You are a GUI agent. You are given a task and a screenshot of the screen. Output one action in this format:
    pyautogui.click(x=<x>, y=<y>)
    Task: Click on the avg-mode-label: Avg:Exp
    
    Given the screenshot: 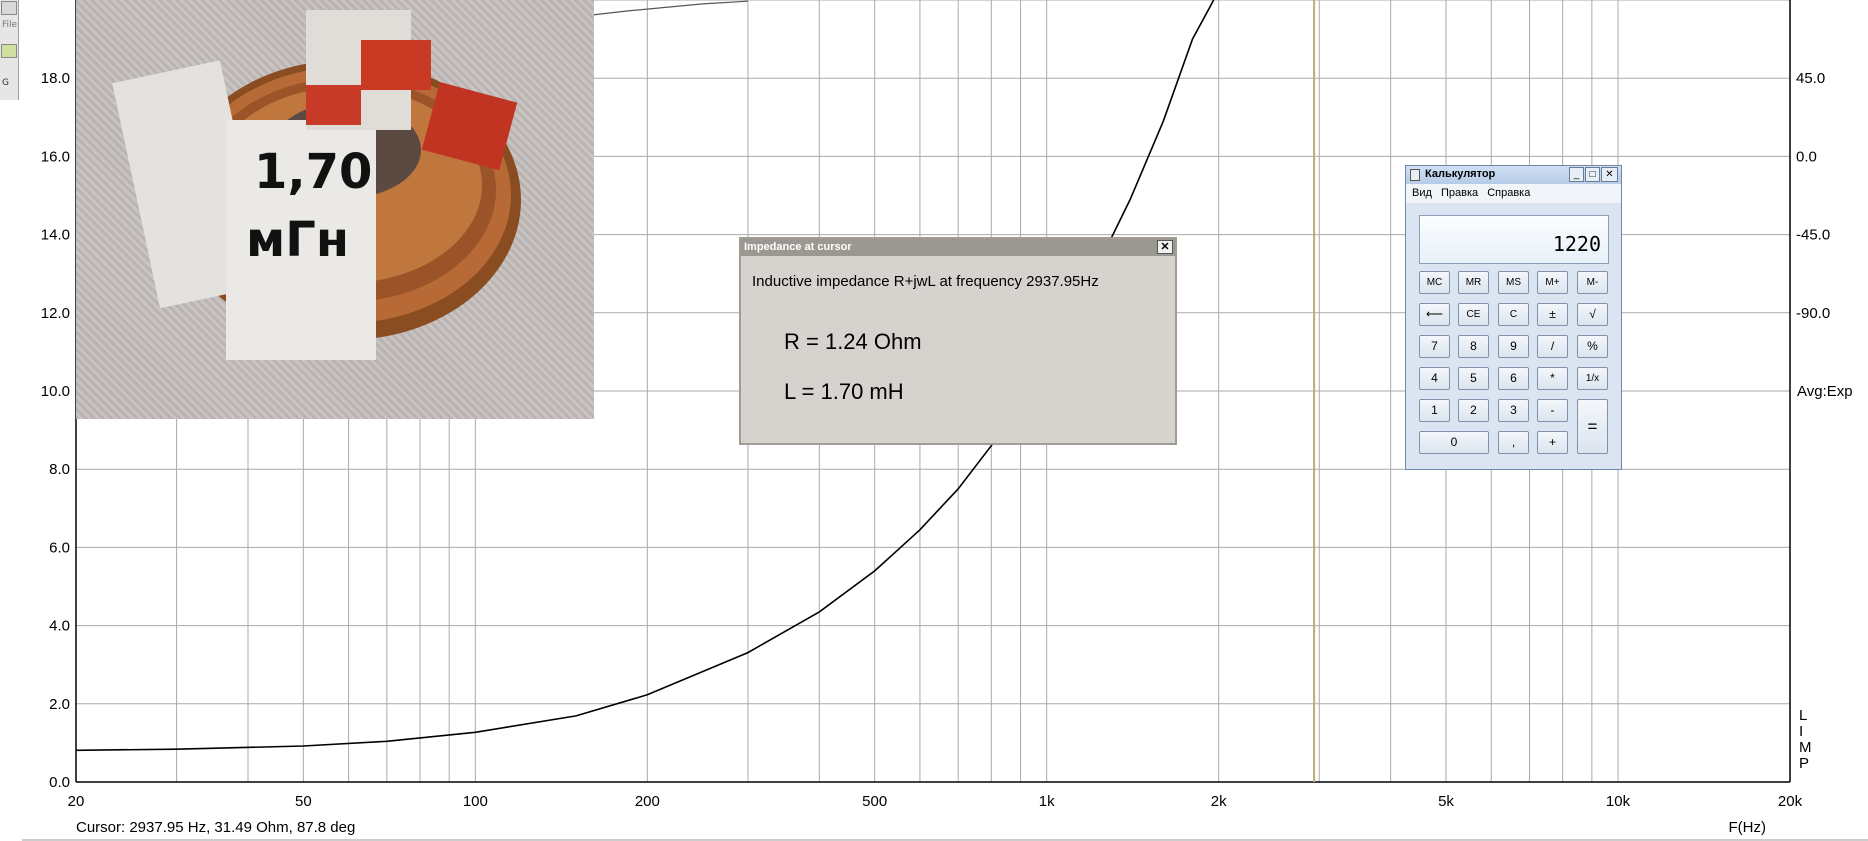 What is the action you would take?
    pyautogui.click(x=1825, y=391)
    